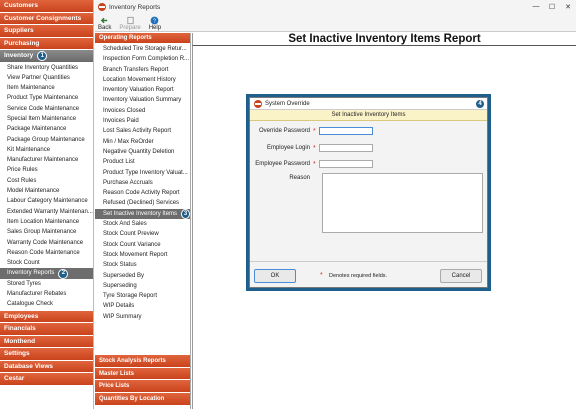 The height and width of the screenshot is (409, 576). I want to click on nav-menu-item: Share Inventory Quantities, so click(46, 68).